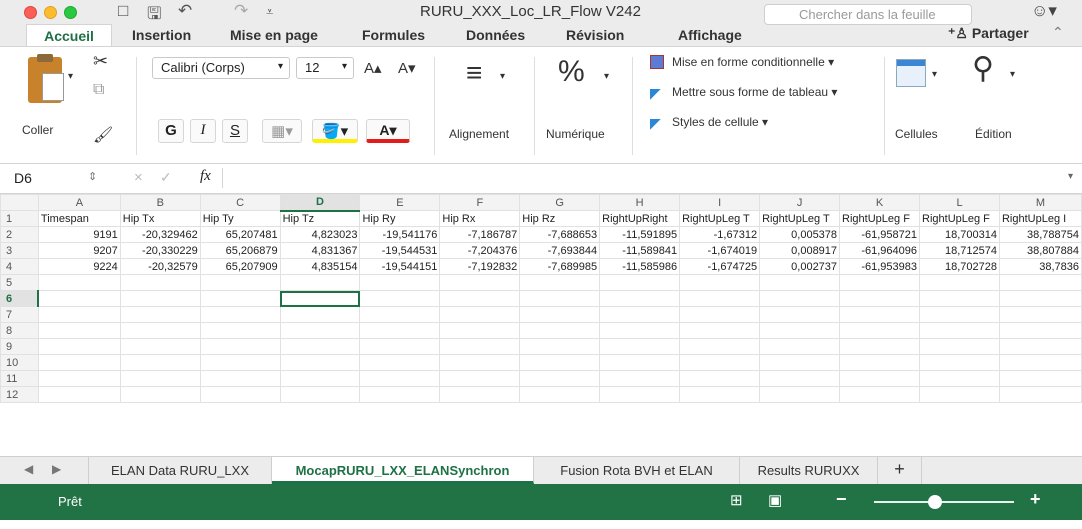  Describe the element at coordinates (480, 282) in the screenshot. I see `cell-f5` at that location.